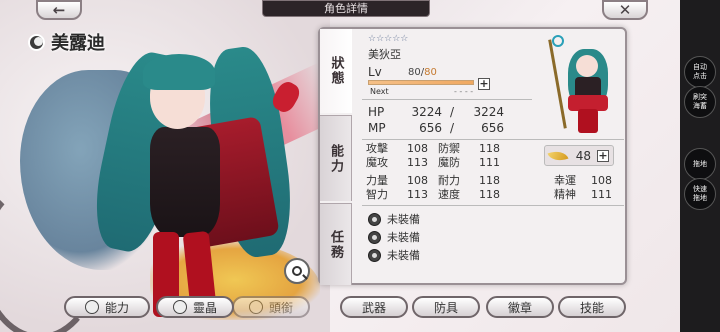 This screenshot has width=720, height=332. I want to click on spirit-stone-button: 靈晶, so click(195, 307).